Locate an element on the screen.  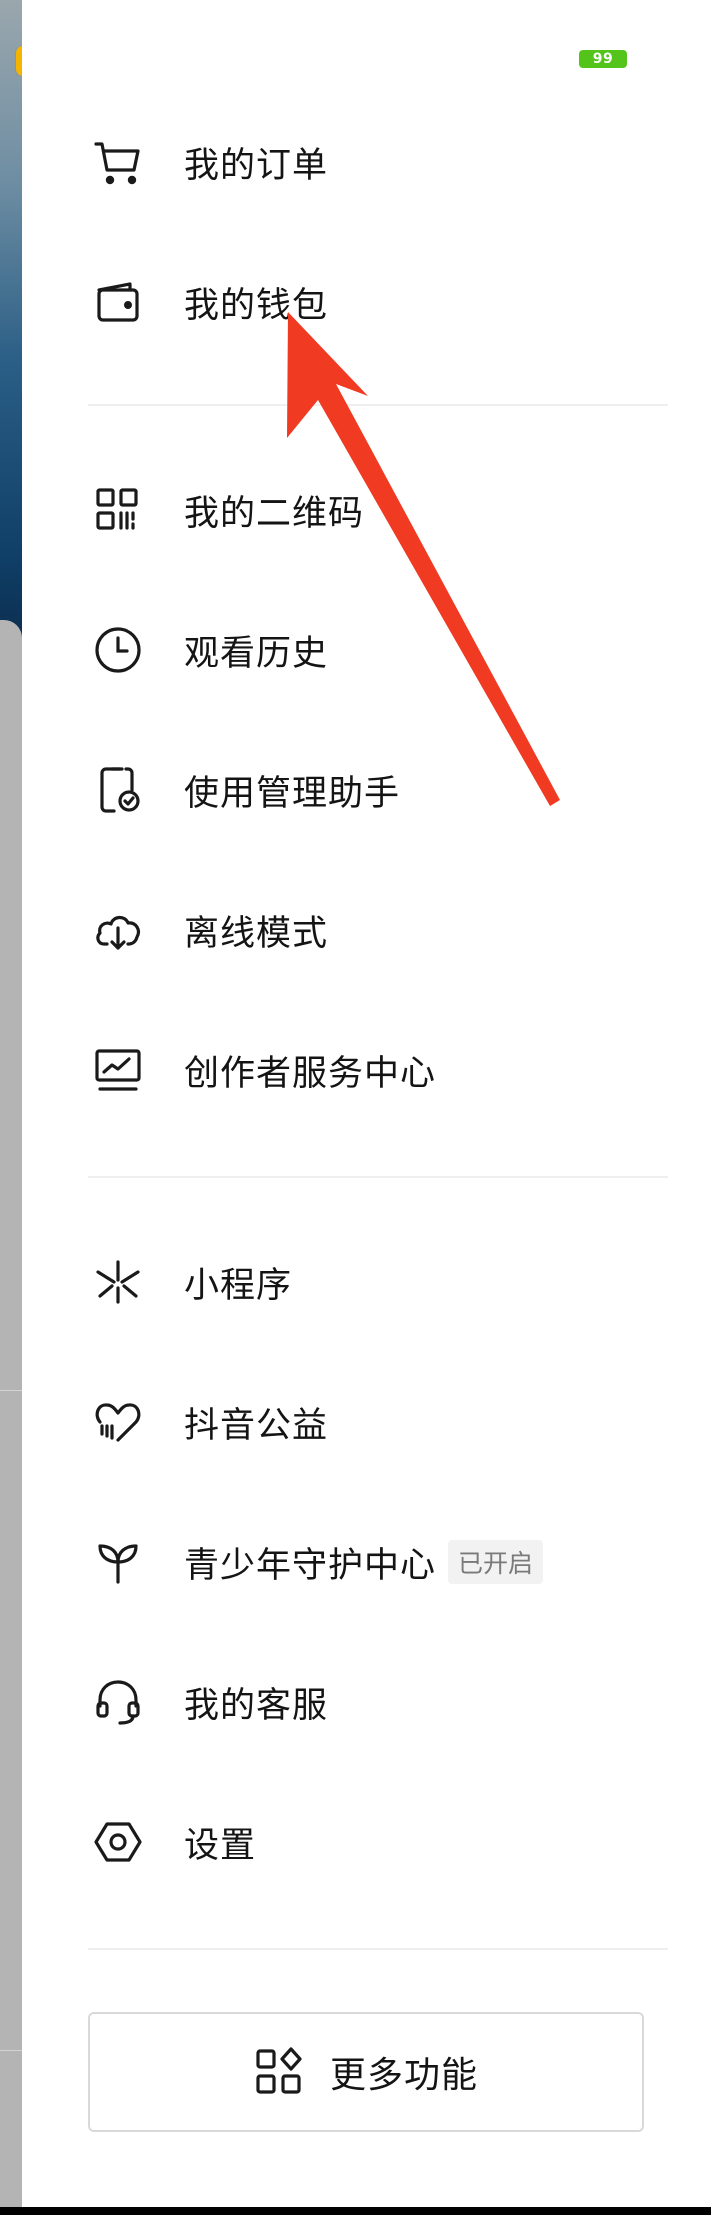
menu-item-wallet: 我的钱包 is located at coordinates (368, 302).